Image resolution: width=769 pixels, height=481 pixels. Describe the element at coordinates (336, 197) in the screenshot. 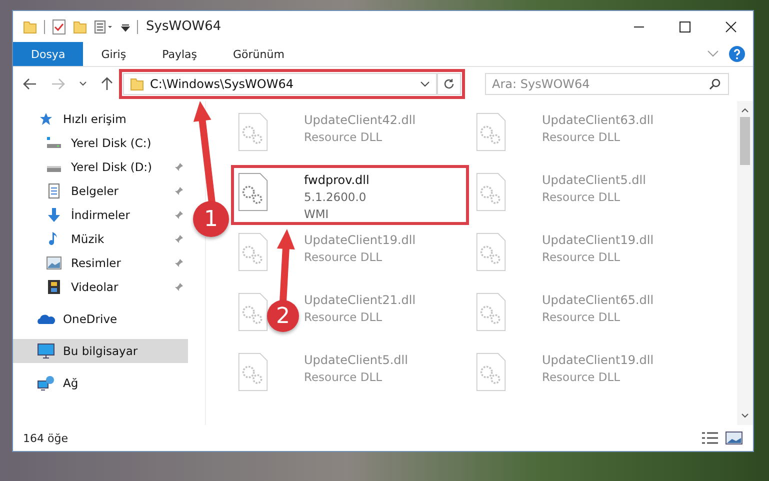

I see `file-detail: 5.1.2600.0` at that location.